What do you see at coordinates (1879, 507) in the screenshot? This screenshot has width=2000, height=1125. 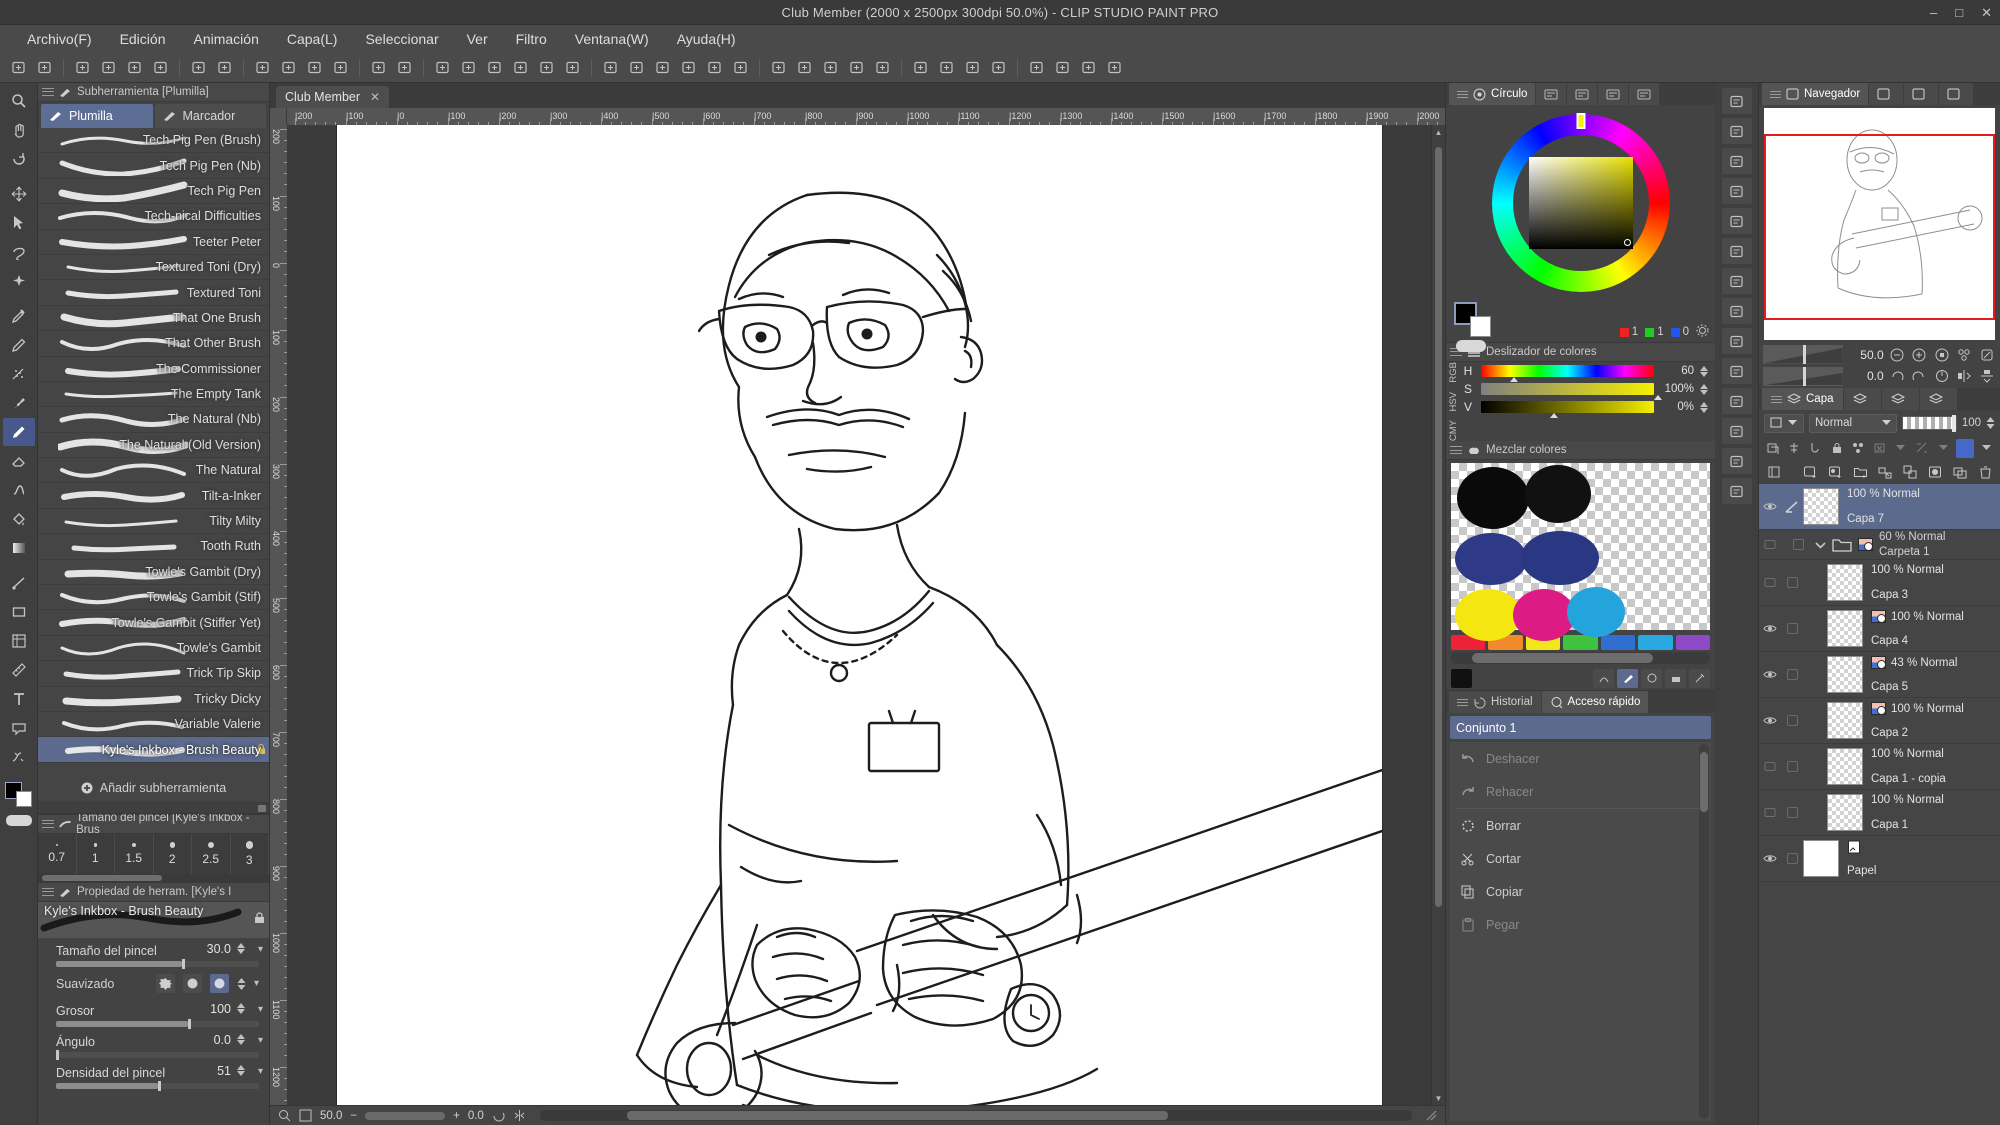 I see `layer-row: 100 % Normal Capa 7` at bounding box center [1879, 507].